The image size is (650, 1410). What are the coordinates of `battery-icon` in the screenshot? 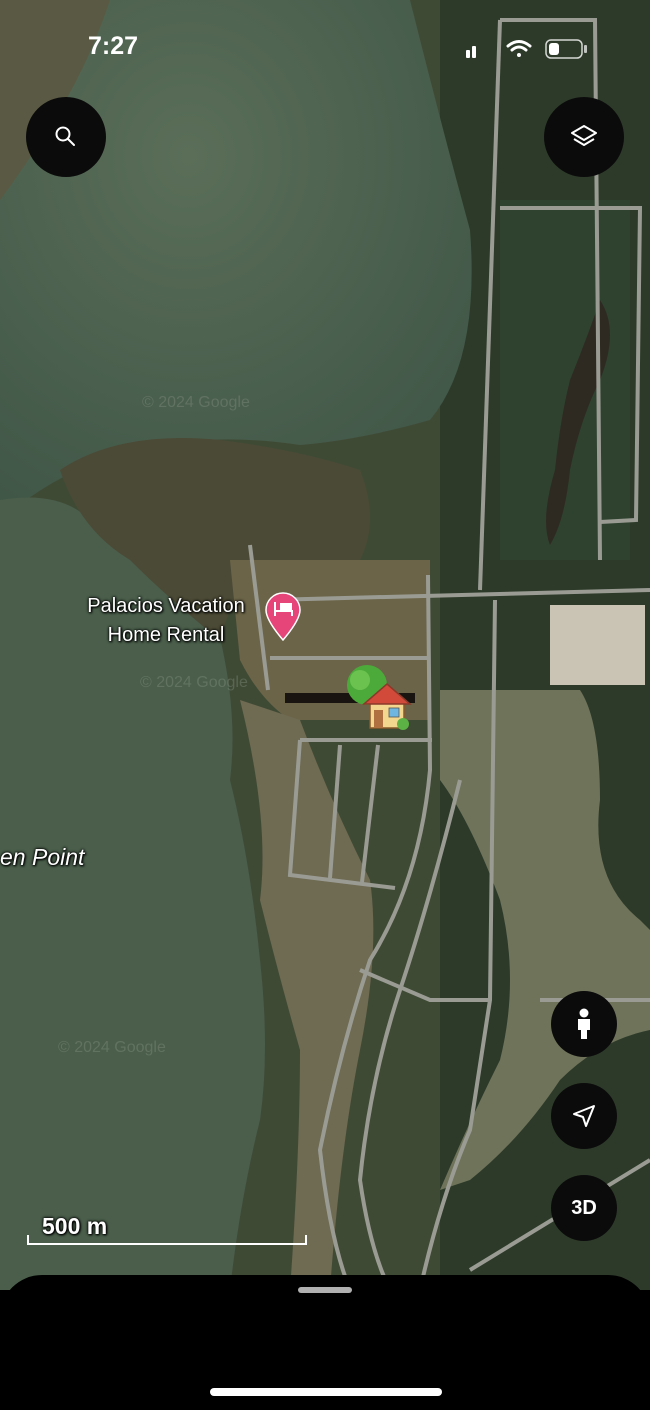 It's located at (566, 49).